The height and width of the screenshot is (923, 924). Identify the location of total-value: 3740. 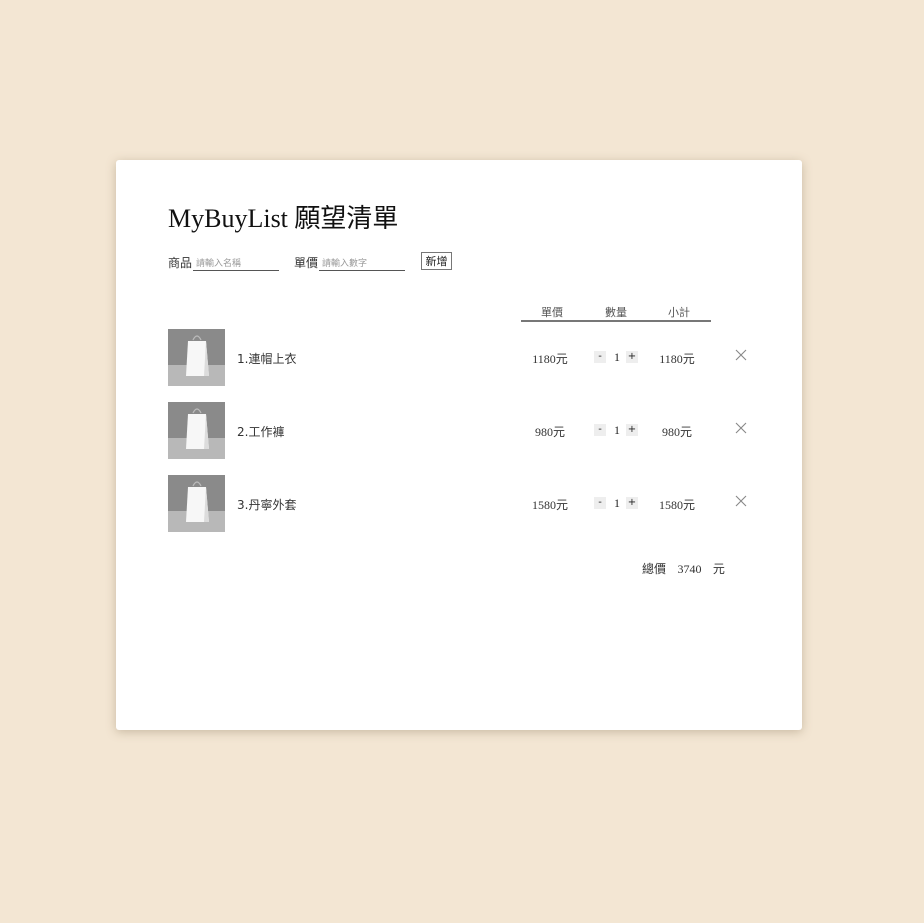
(689, 569).